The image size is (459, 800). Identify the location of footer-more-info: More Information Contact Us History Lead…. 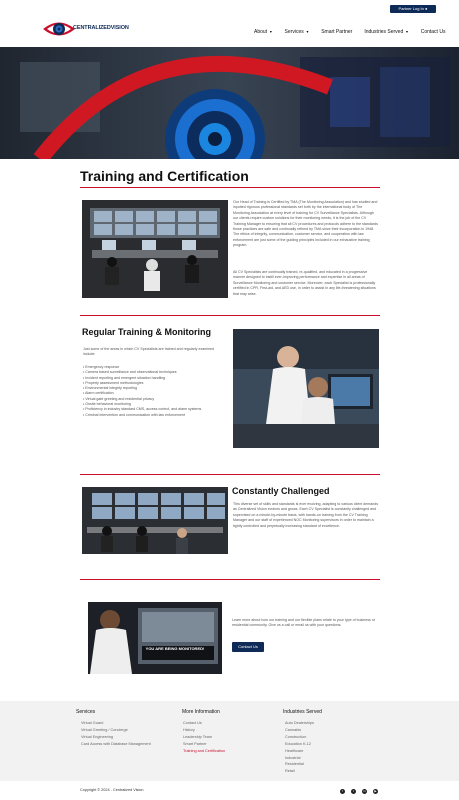
(203, 732).